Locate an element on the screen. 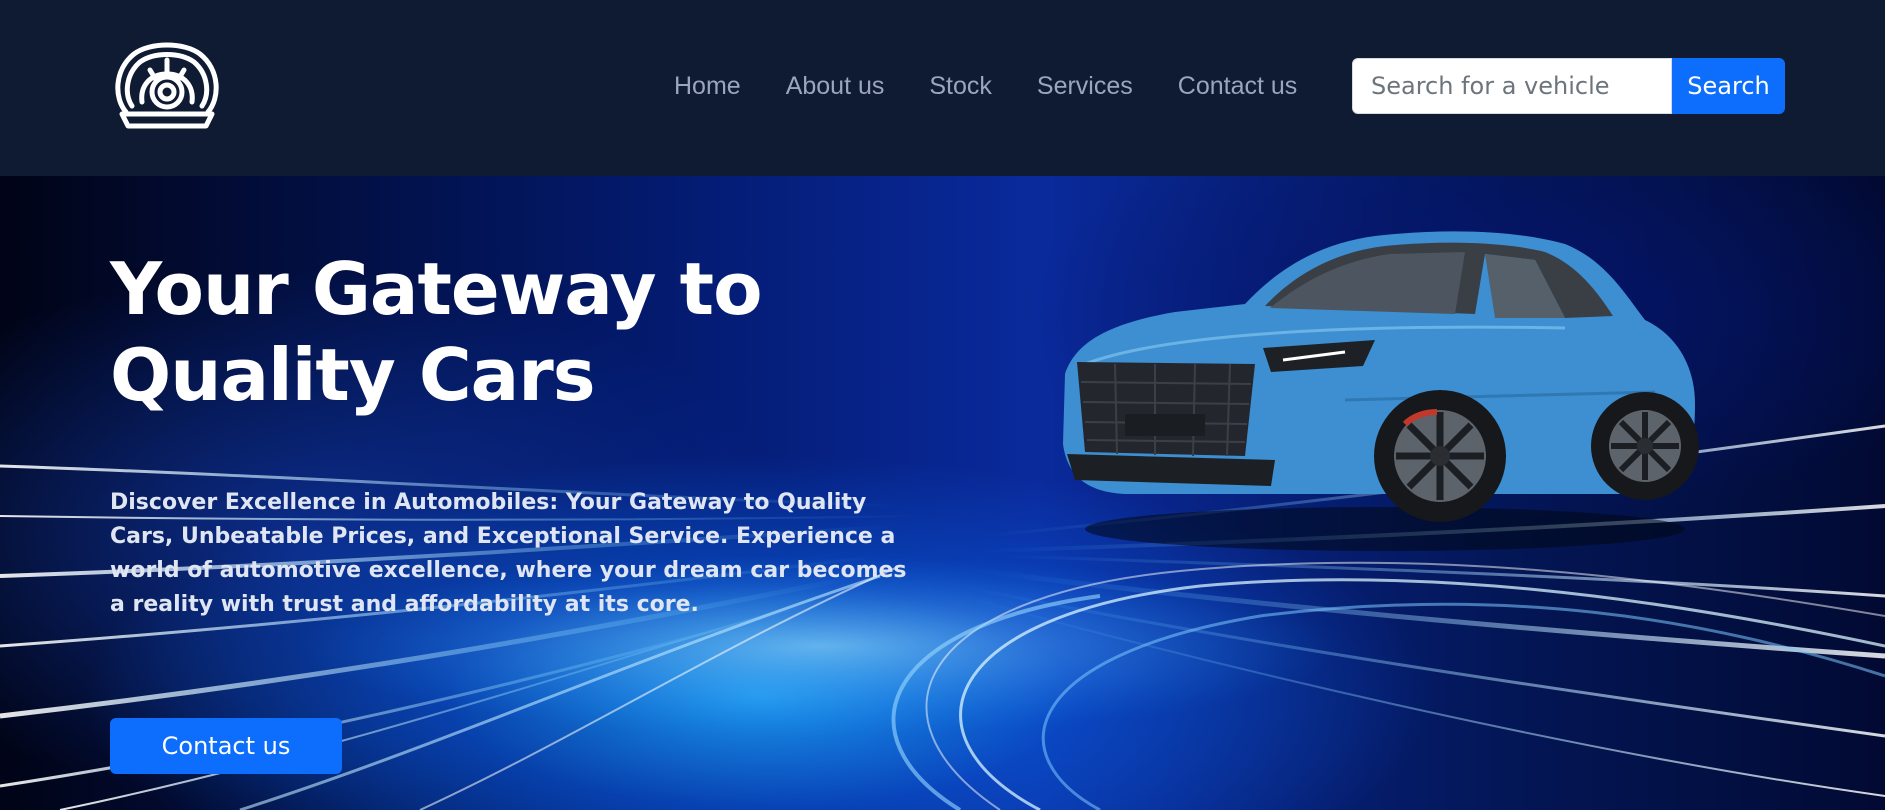 The height and width of the screenshot is (810, 1885). nav-link-about-us: About us is located at coordinates (835, 86).